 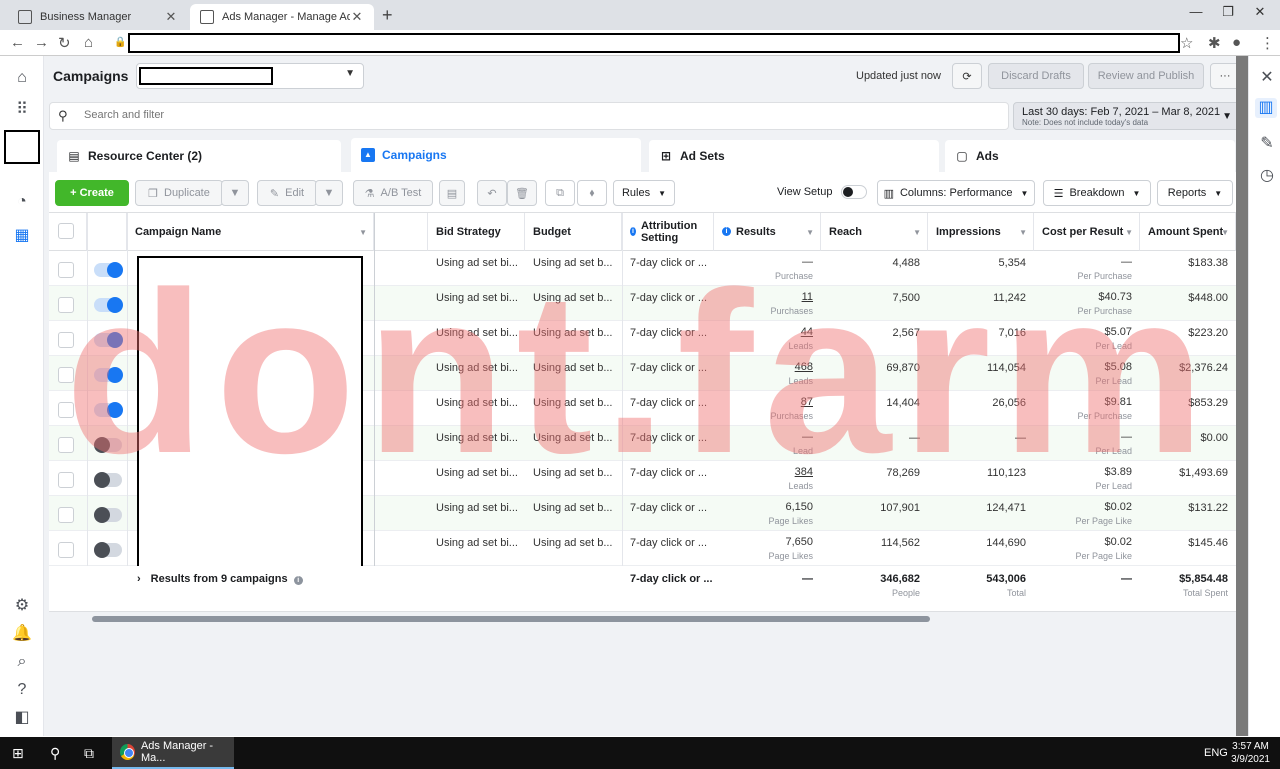 I want to click on clipboard-button: ▤, so click(x=452, y=193).